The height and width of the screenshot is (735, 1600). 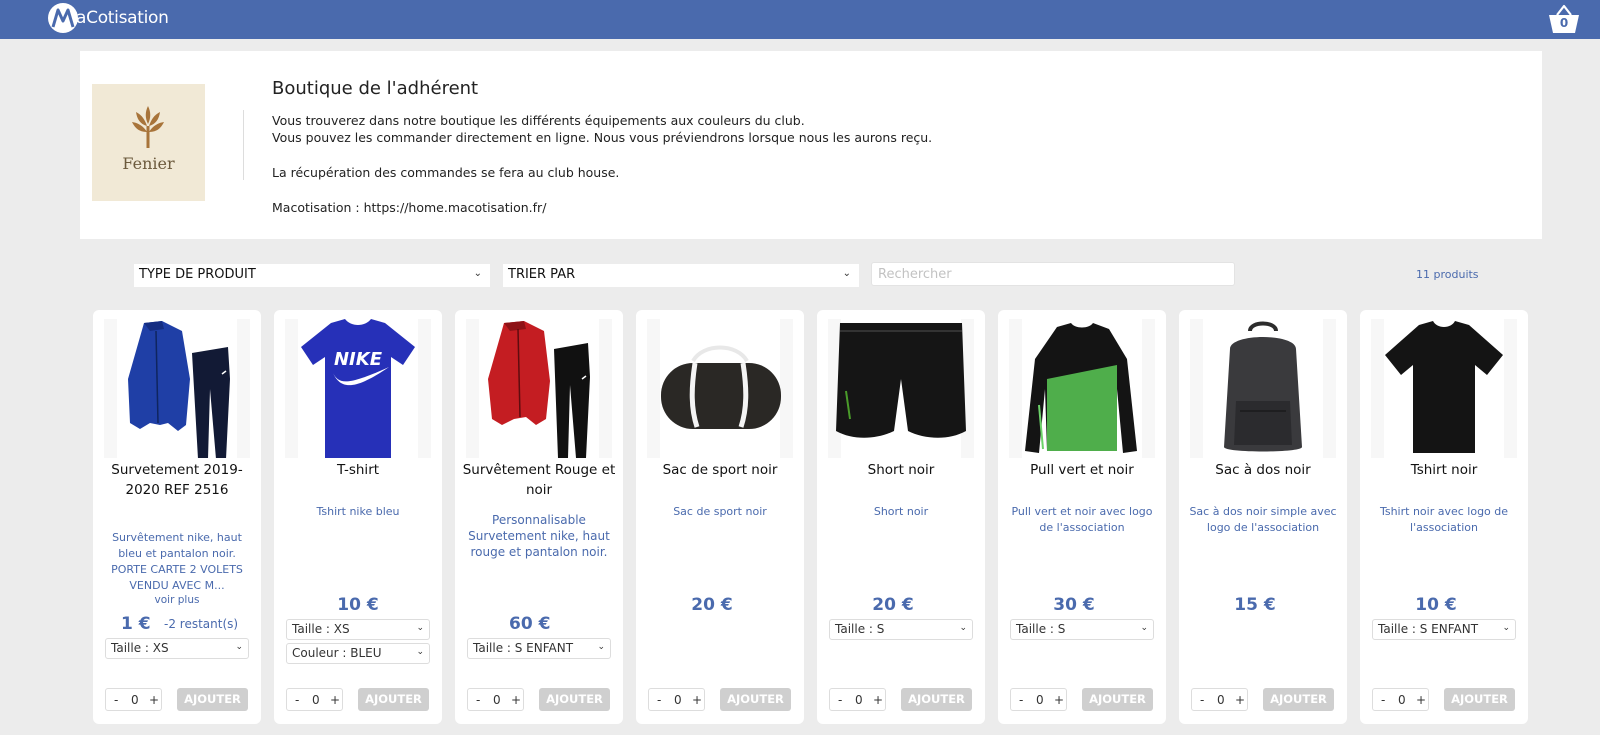 I want to click on see-more-link: voir plus, so click(x=177, y=600).